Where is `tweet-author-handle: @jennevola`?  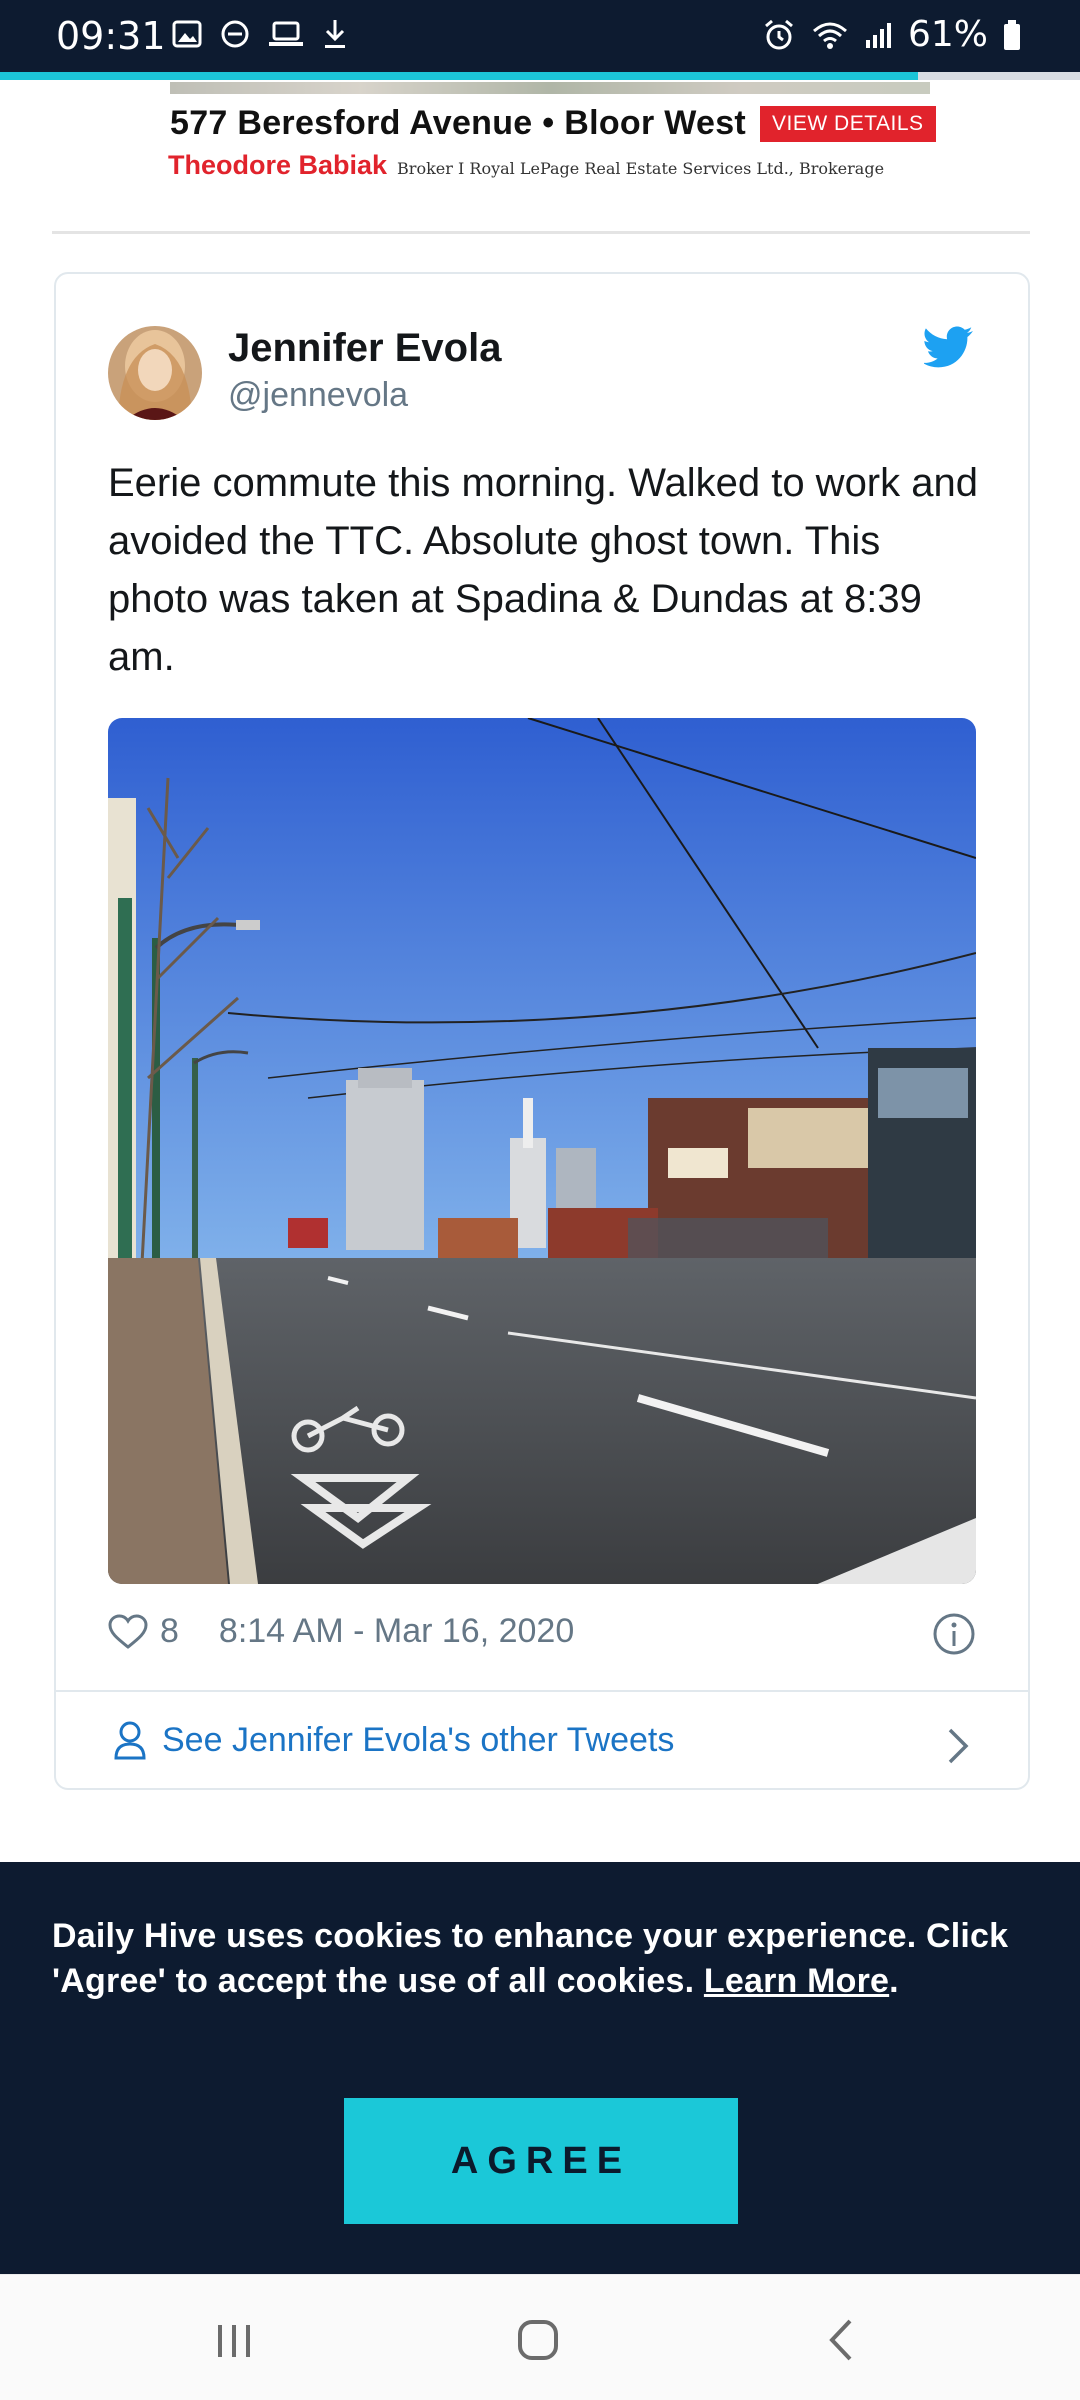
tweet-author-handle: @jennevola is located at coordinates (318, 395).